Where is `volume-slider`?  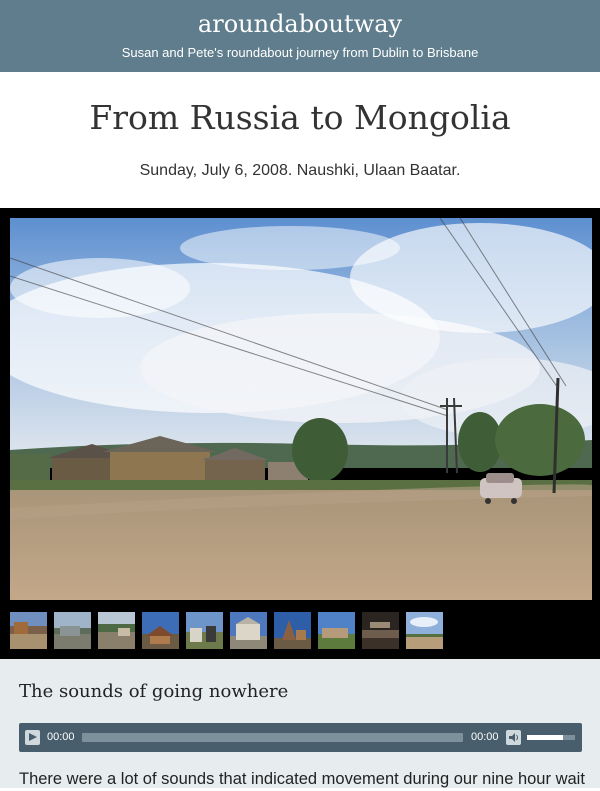 volume-slider is located at coordinates (551, 737).